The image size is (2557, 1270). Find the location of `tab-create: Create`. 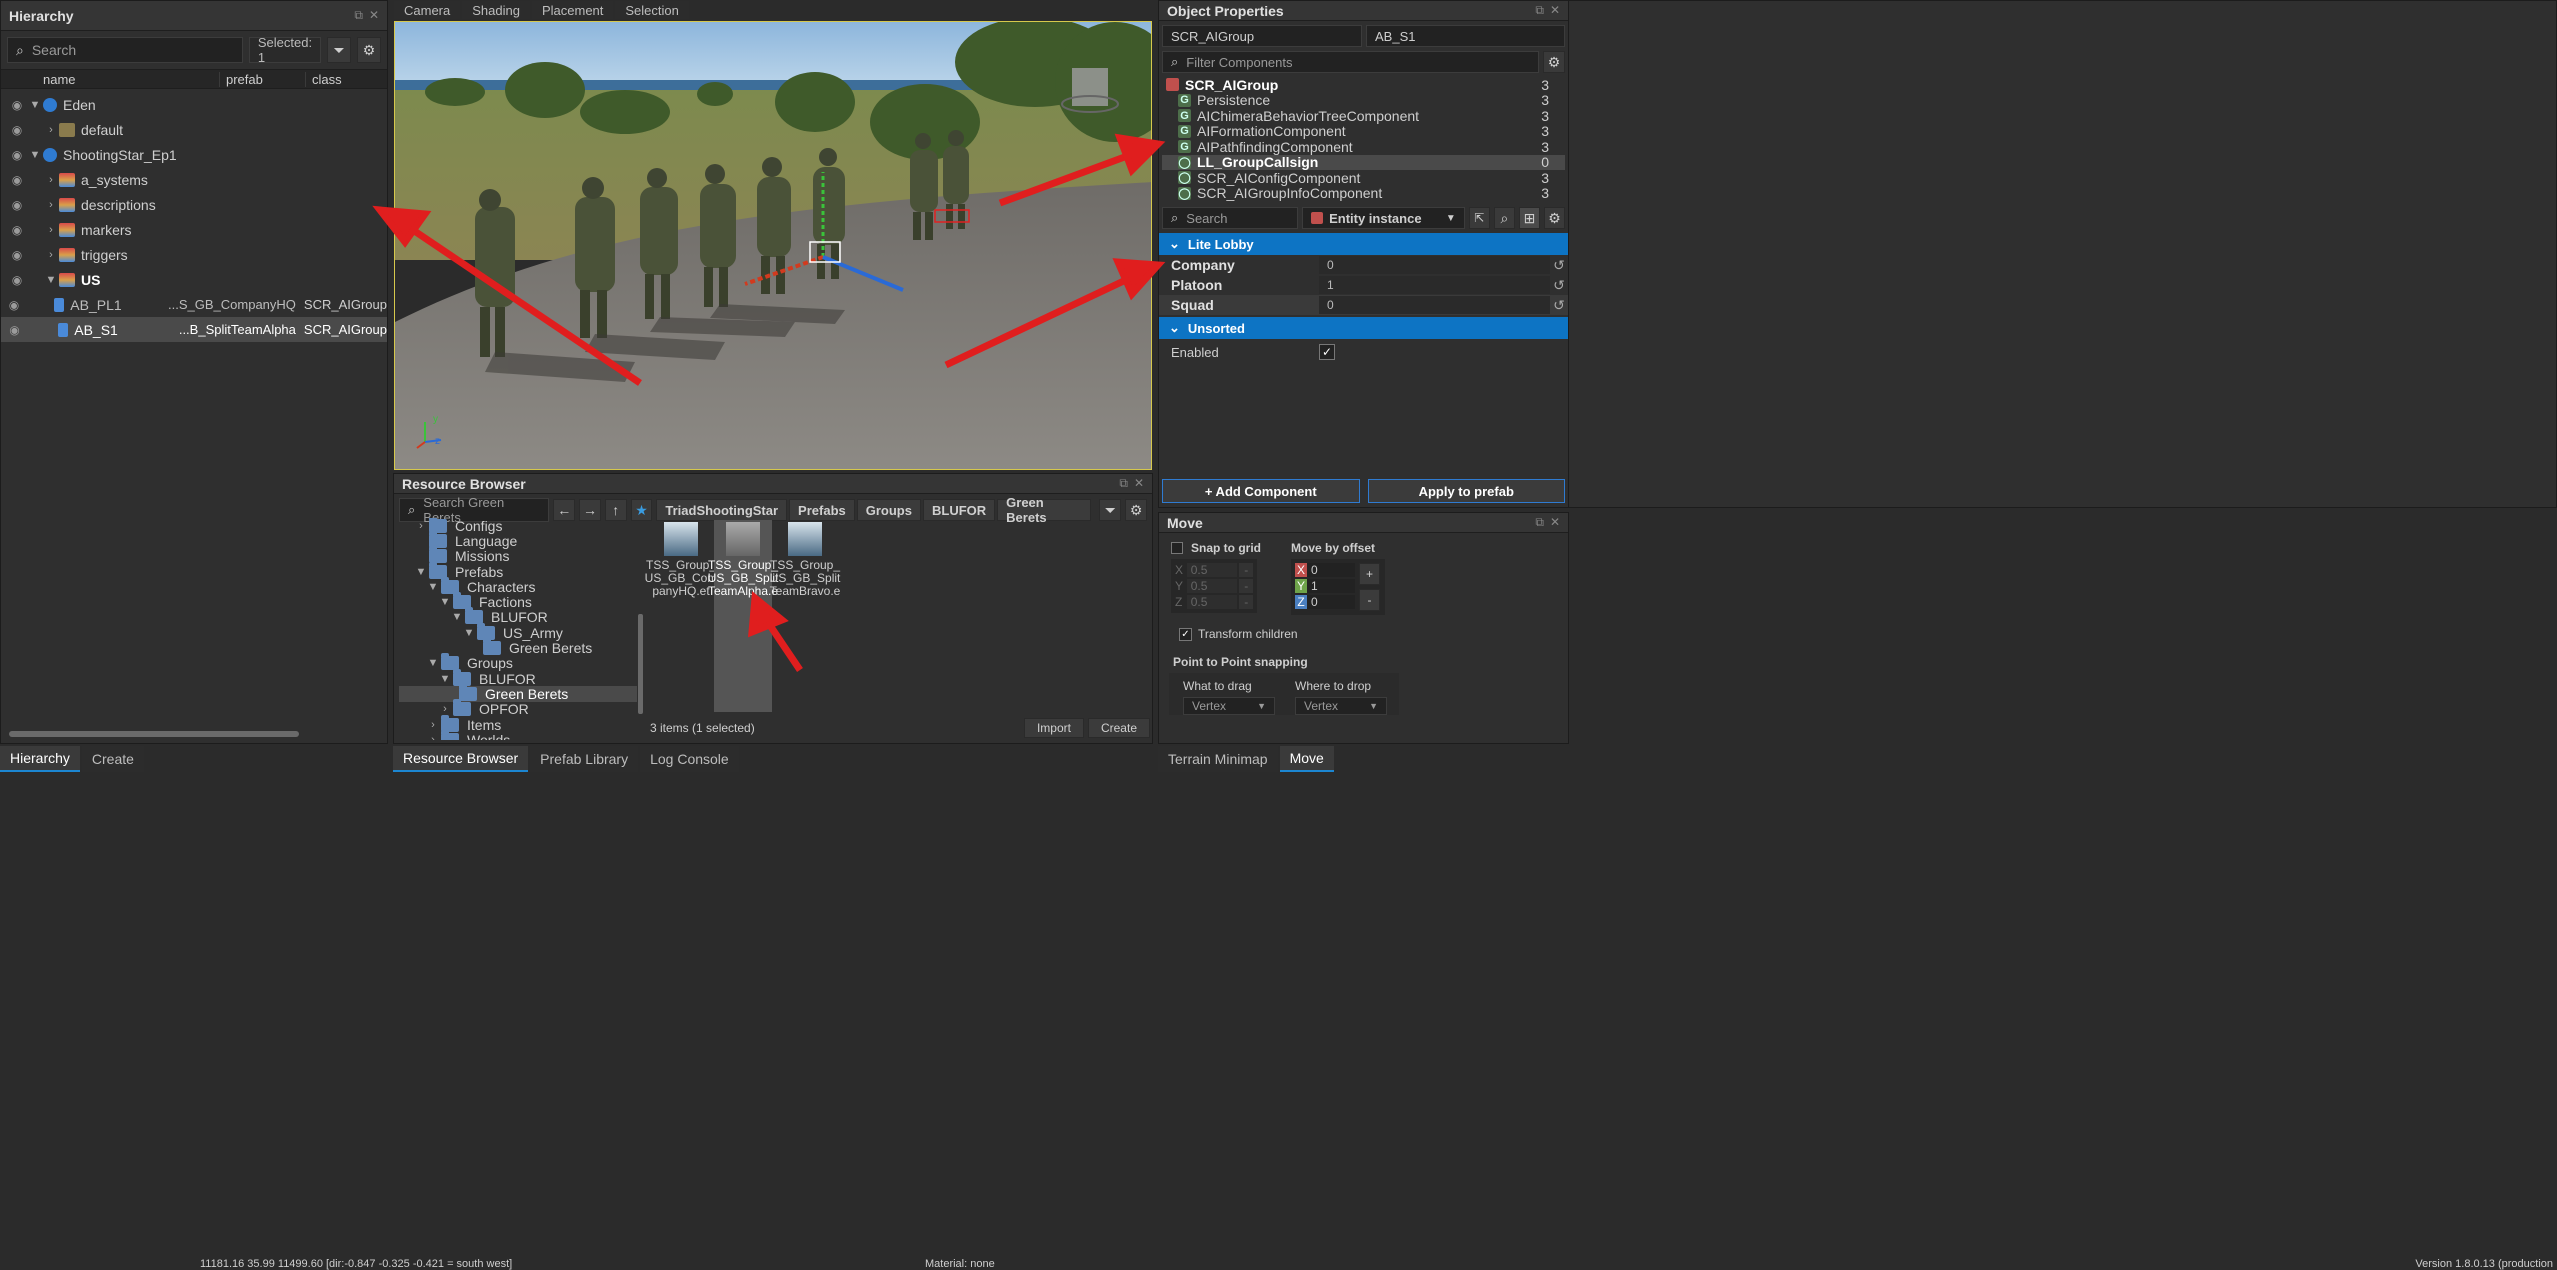

tab-create: Create is located at coordinates (112, 759).